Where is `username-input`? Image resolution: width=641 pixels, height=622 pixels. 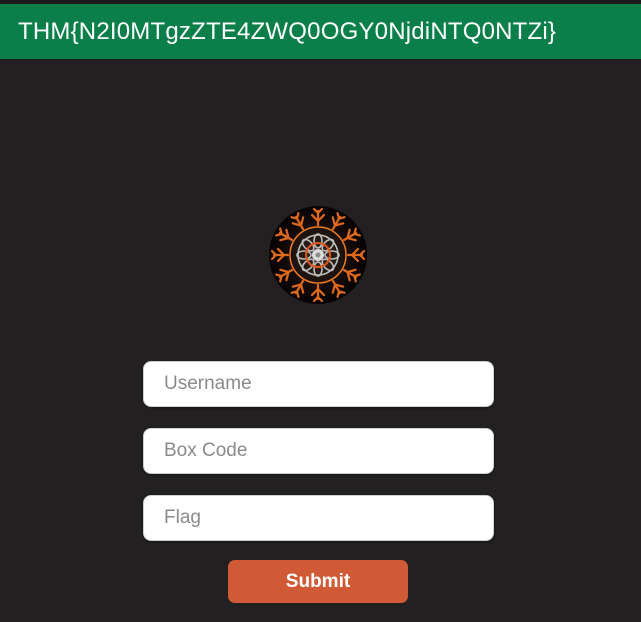
username-input is located at coordinates (318, 384).